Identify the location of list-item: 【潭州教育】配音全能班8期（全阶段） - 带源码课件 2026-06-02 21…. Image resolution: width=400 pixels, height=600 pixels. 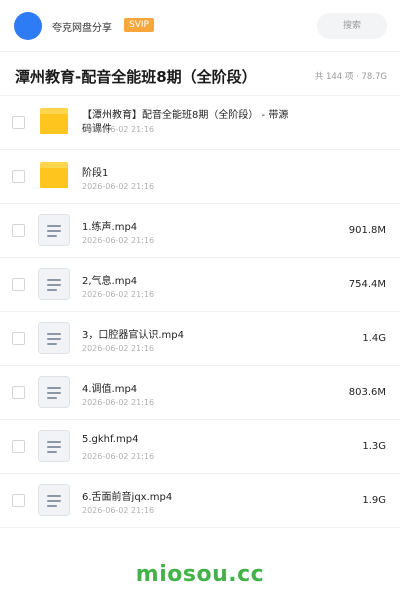
(200, 123).